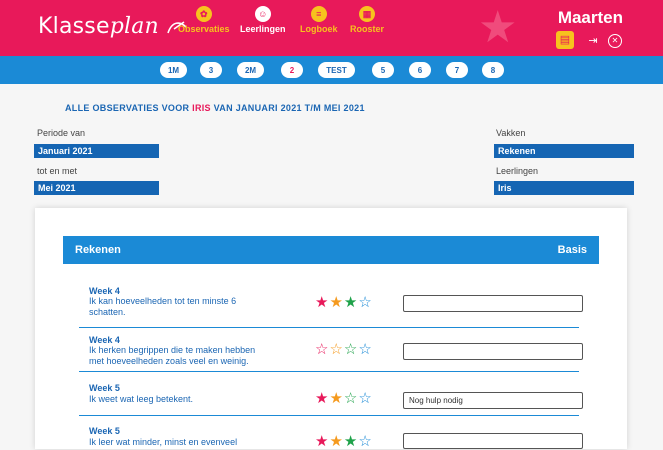 The image size is (663, 450). I want to click on app-logo: Klasseplan, so click(113, 26).